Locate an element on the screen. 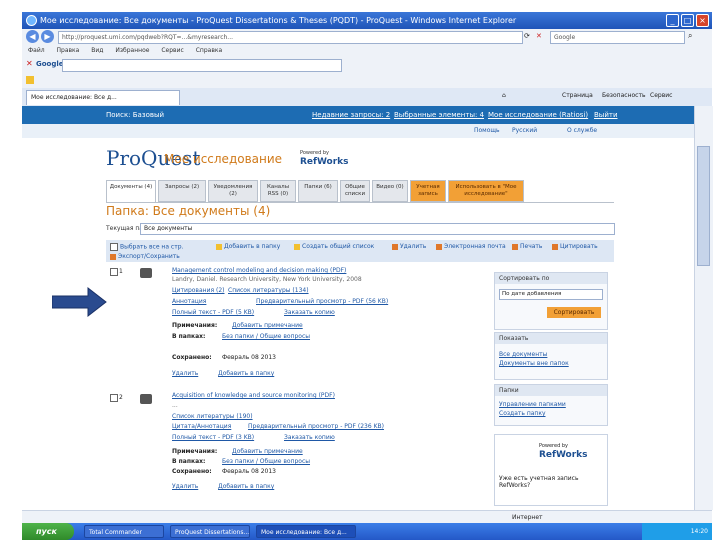 The height and width of the screenshot is (540, 720). pdf-preview-link: Предварительный просмотр - PDF (236 KB) is located at coordinates (316, 426).